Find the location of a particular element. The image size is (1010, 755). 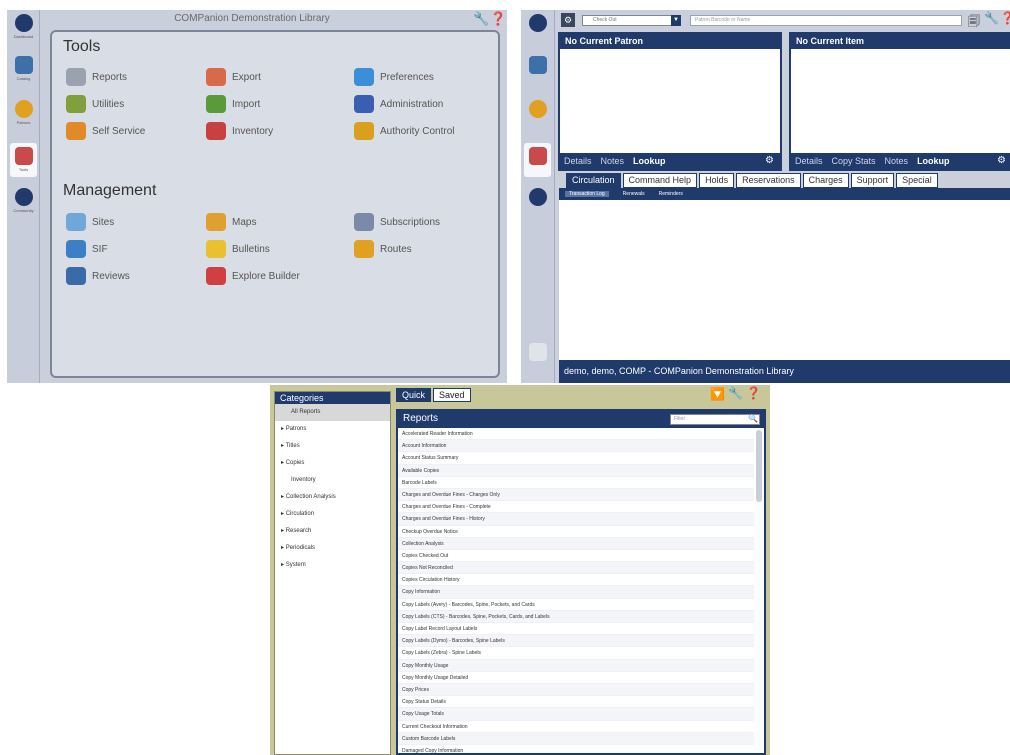

tab-circulation: Circulation is located at coordinates (593, 180).